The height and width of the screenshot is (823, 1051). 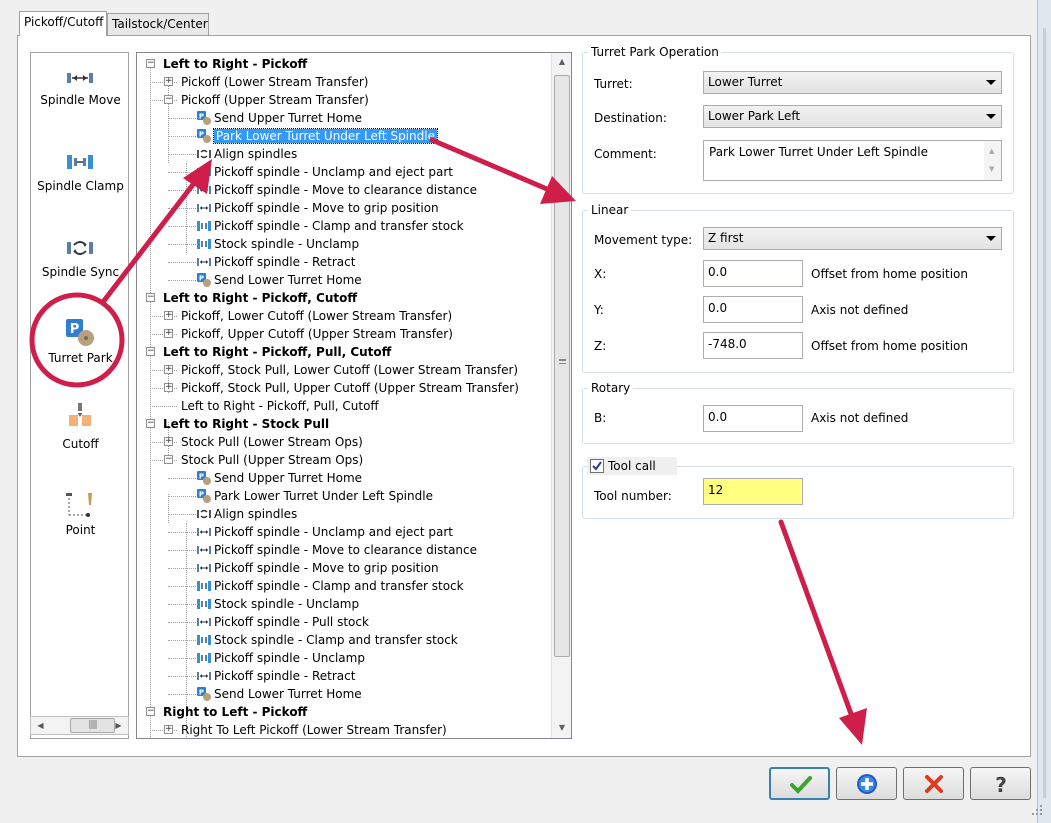 What do you see at coordinates (992, 160) in the screenshot?
I see `comment-scrollbar: ▲ ▼` at bounding box center [992, 160].